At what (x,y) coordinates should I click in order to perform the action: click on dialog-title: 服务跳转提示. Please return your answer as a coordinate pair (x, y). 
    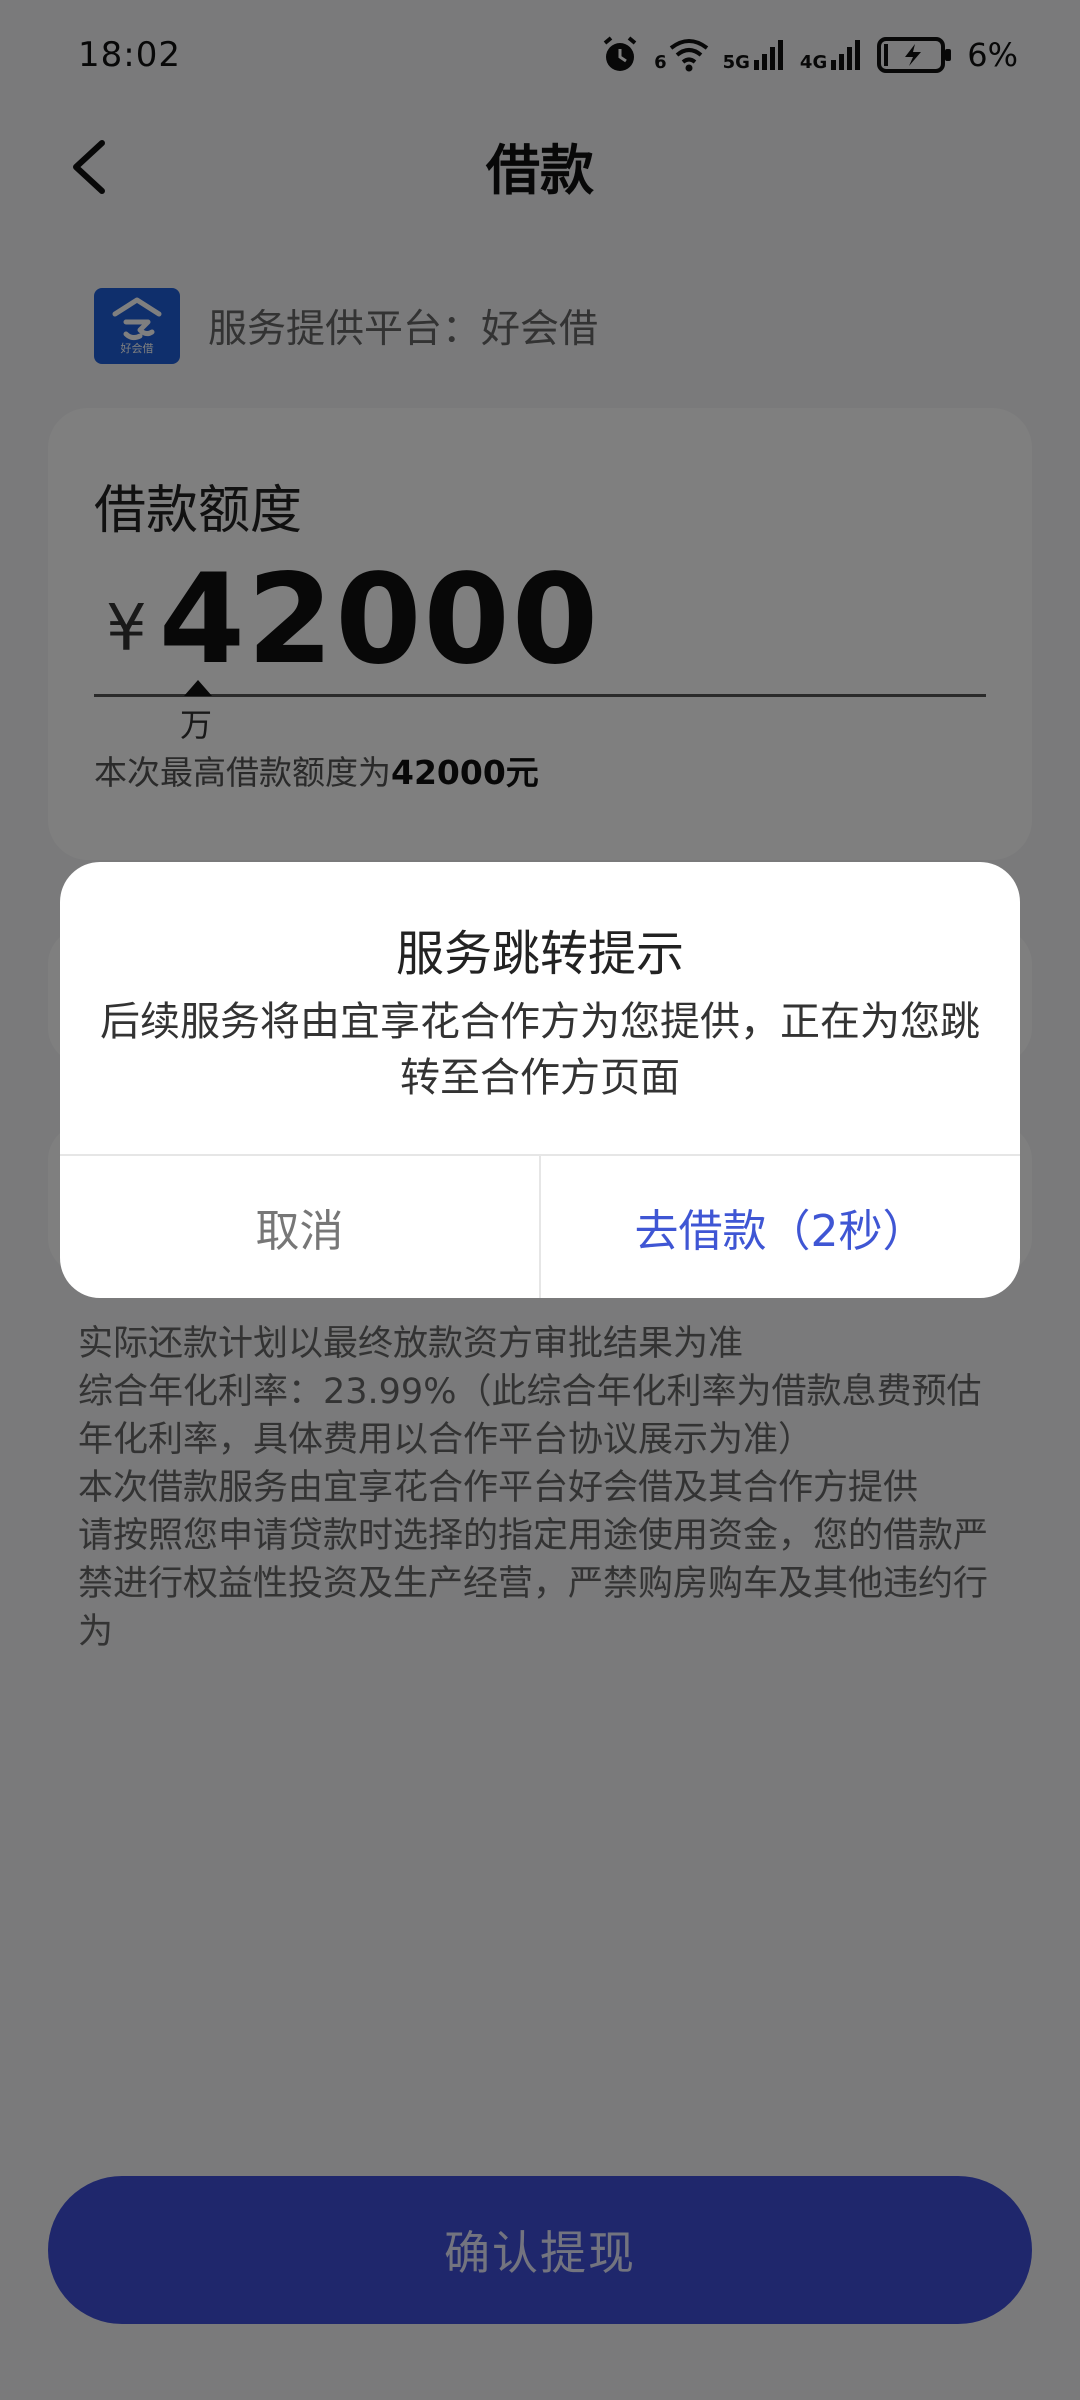
    Looking at the image, I should click on (539, 954).